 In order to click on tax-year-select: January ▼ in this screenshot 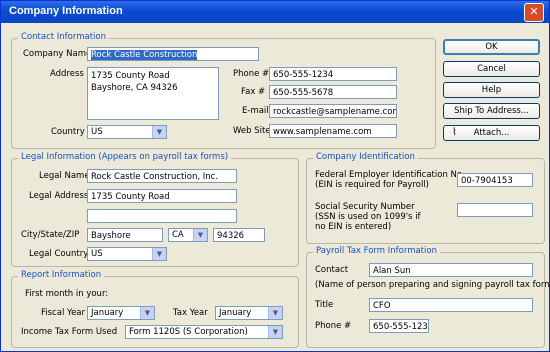, I will do `click(249, 313)`.